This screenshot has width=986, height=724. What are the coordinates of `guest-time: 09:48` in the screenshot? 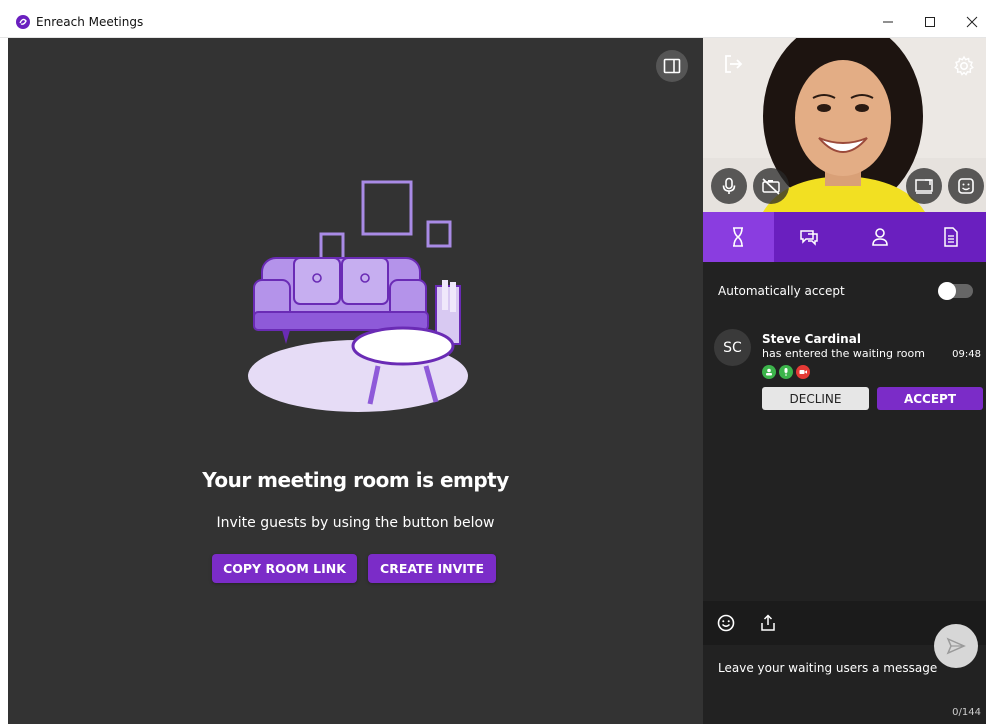 It's located at (966, 354).